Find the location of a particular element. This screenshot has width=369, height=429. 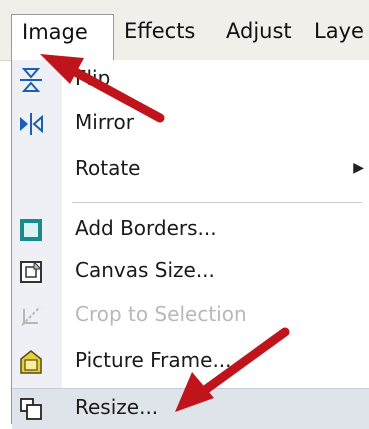

crop-icon is located at coordinates (31, 316).